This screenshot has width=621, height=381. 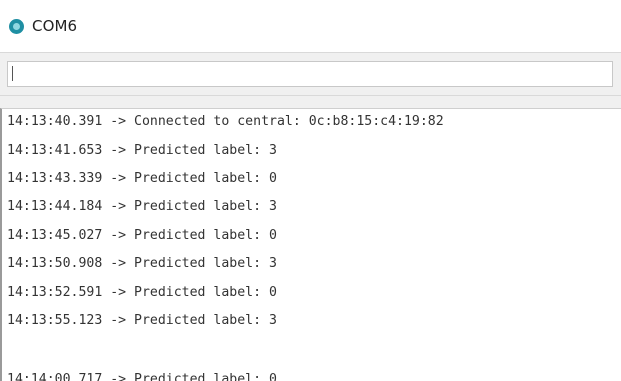 What do you see at coordinates (55, 26) in the screenshot?
I see `window-title: COM6` at bounding box center [55, 26].